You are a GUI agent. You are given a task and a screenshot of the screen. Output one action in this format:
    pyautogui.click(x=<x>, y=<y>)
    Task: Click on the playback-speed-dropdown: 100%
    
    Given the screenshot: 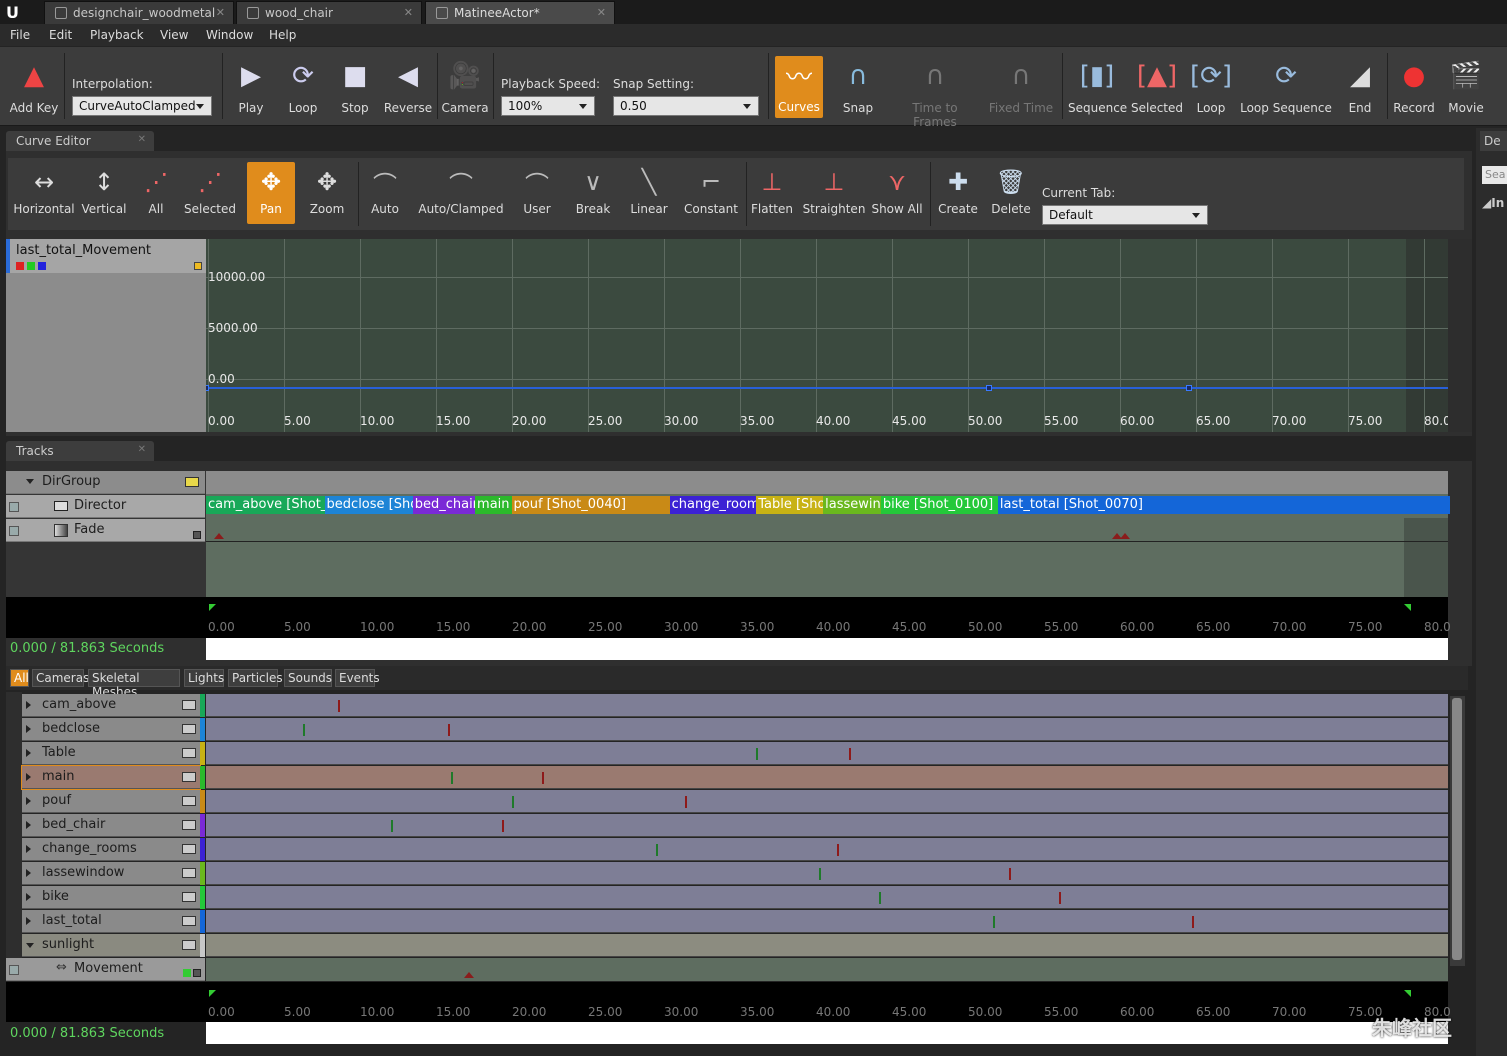 What is the action you would take?
    pyautogui.click(x=548, y=106)
    